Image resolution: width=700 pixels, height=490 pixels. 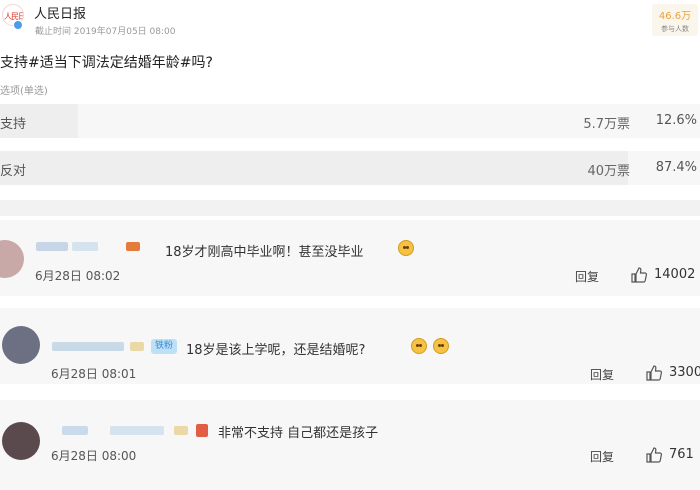 What do you see at coordinates (675, 274) in the screenshot?
I see `like-count: 14002` at bounding box center [675, 274].